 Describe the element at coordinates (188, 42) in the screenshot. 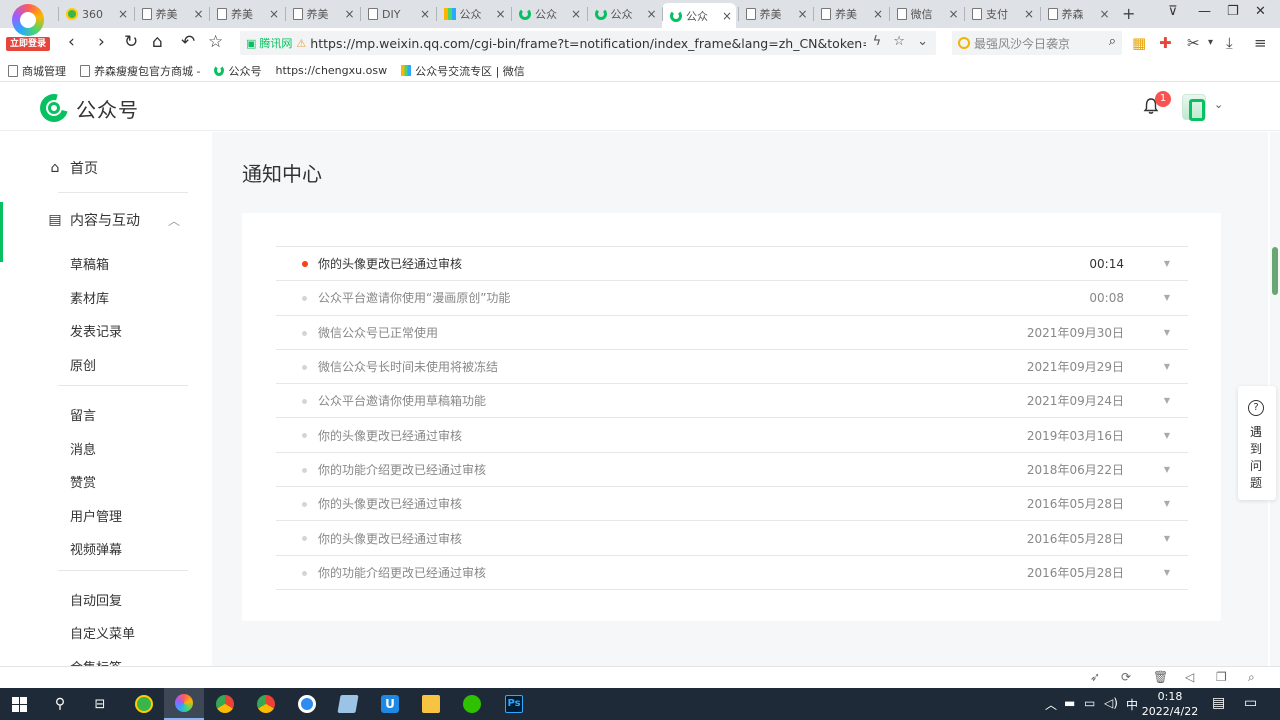

I see `undo-close-button: ↶` at that location.